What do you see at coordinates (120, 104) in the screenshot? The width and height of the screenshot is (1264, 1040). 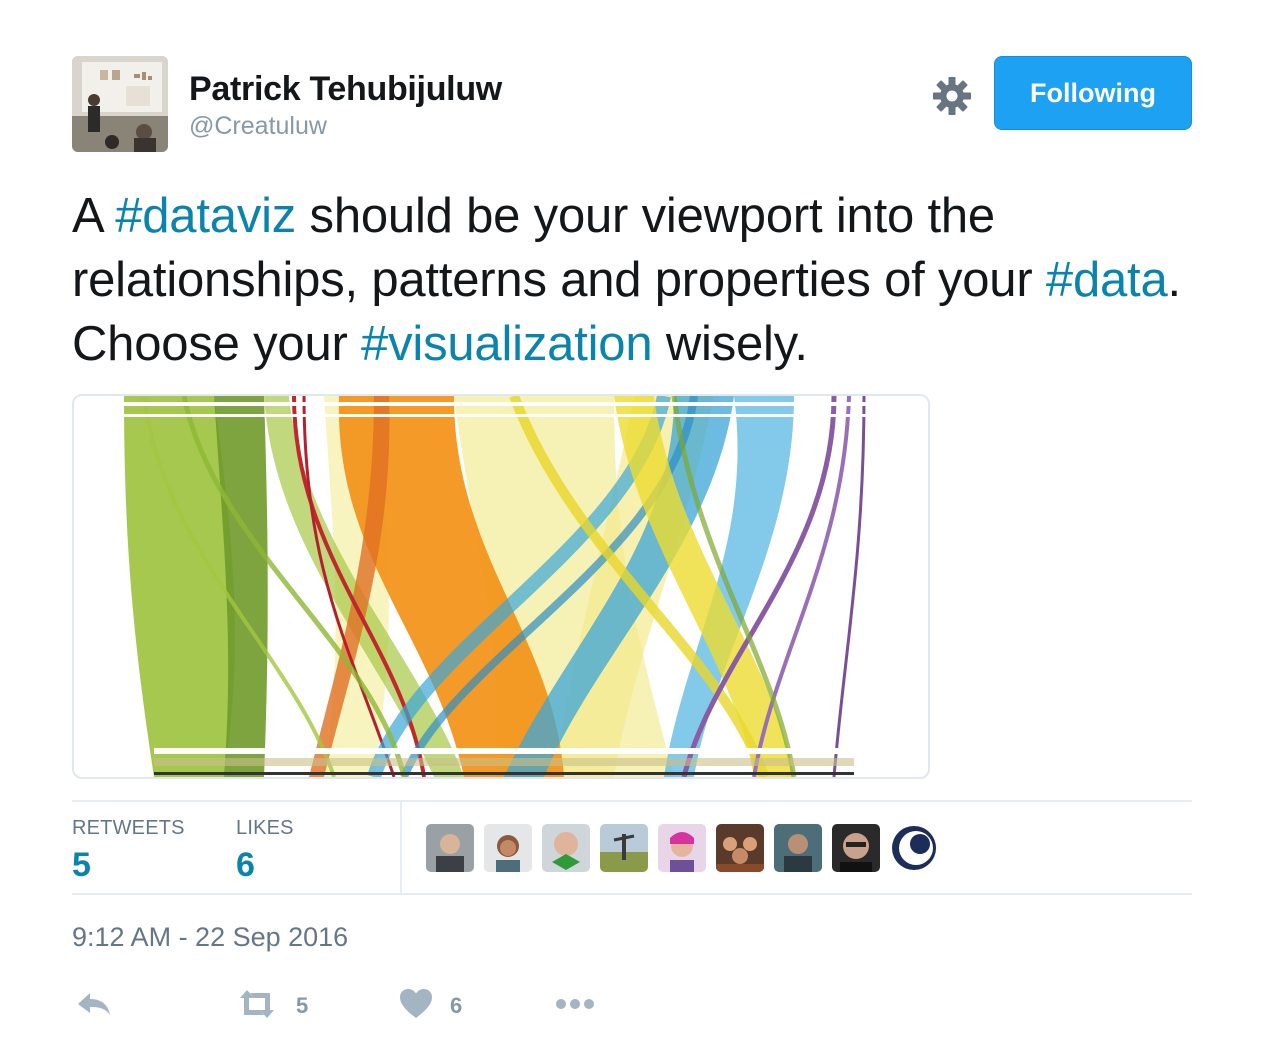 I see `user-avatar` at bounding box center [120, 104].